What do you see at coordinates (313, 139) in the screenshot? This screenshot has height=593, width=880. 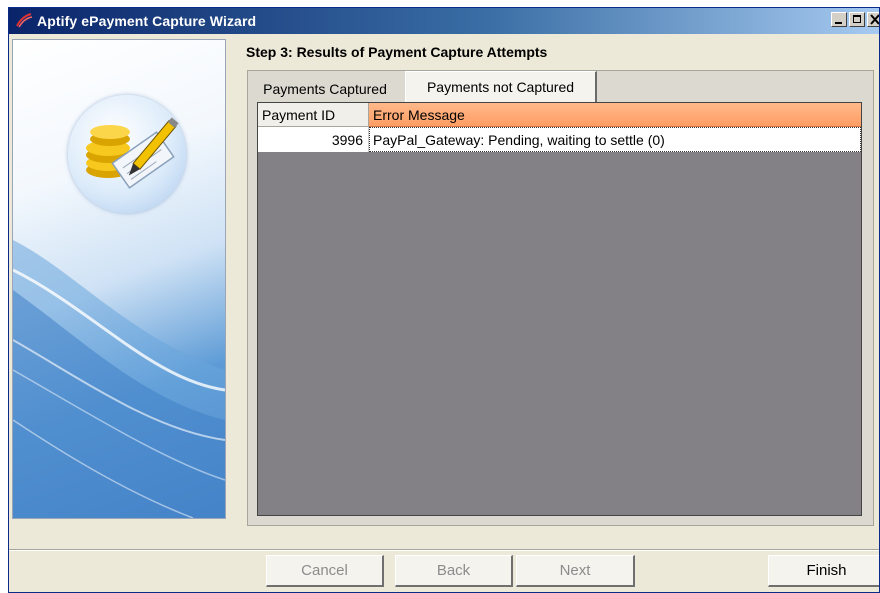 I see `cell-payment-id: 3996` at bounding box center [313, 139].